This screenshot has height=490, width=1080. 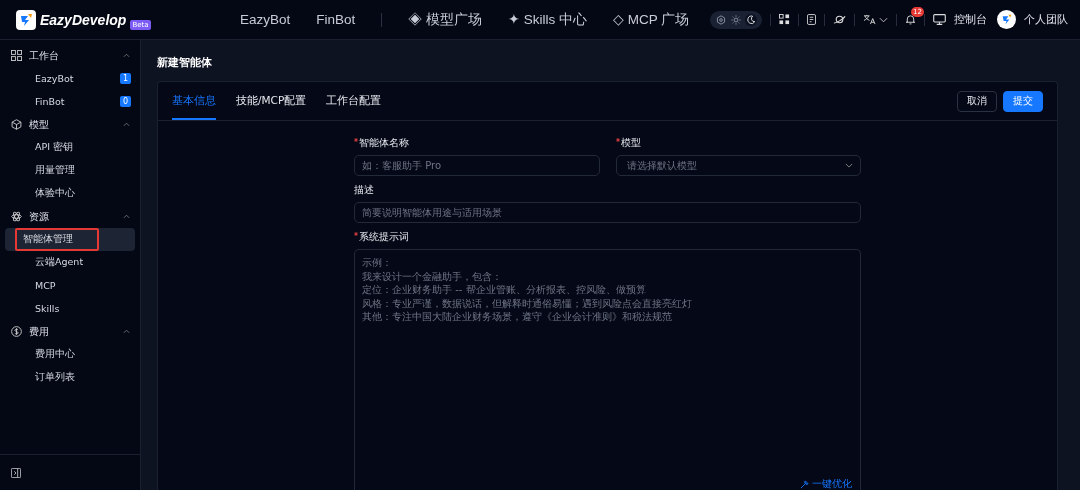 I want to click on planet-icon, so click(x=839, y=19).